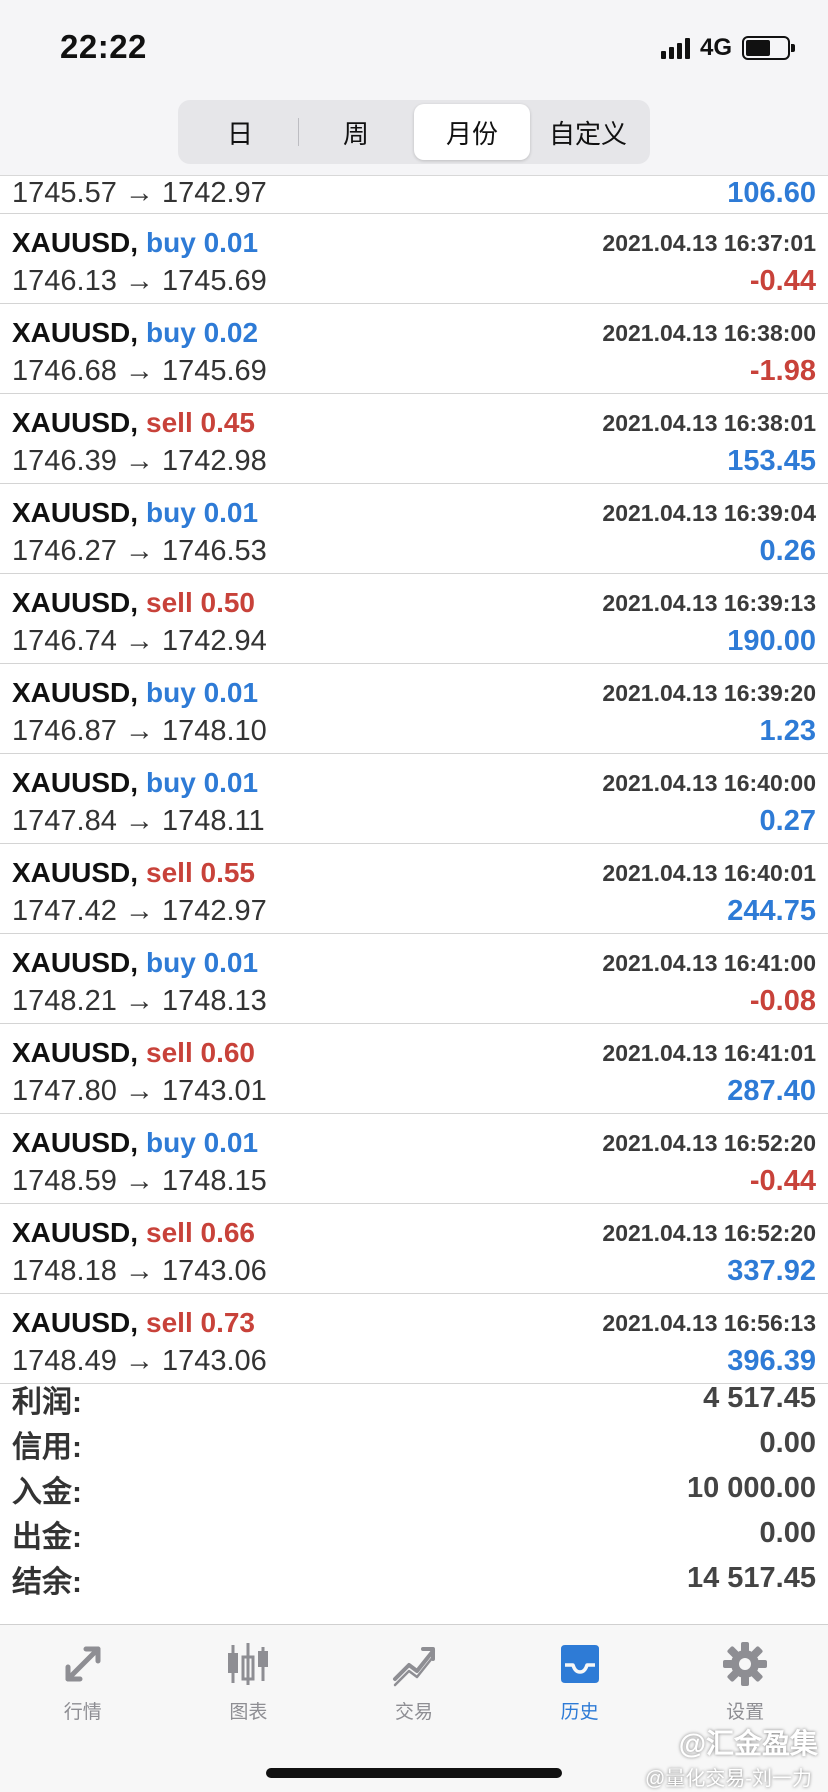 This screenshot has width=828, height=1792. Describe the element at coordinates (414, 1533) in the screenshot. I see `summary-row-withdrawal: 出金: 0.00` at that location.